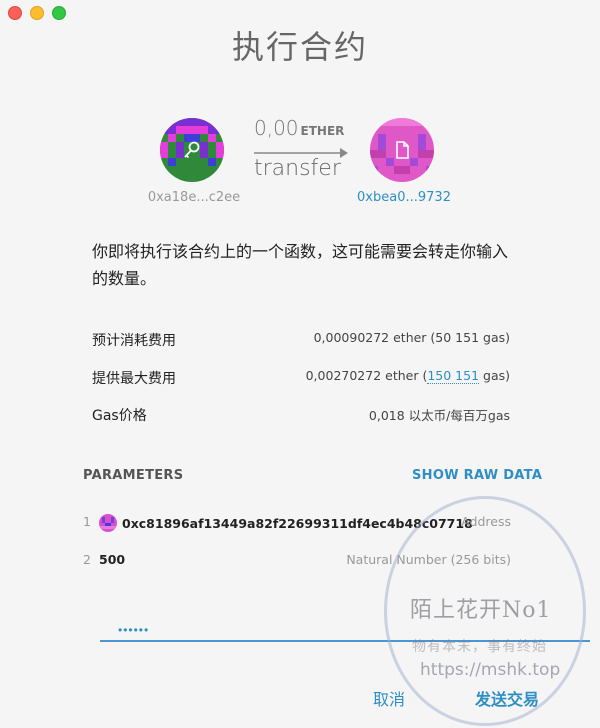  What do you see at coordinates (428, 559) in the screenshot?
I see `parameter-type: Natural Number (256 bits)` at bounding box center [428, 559].